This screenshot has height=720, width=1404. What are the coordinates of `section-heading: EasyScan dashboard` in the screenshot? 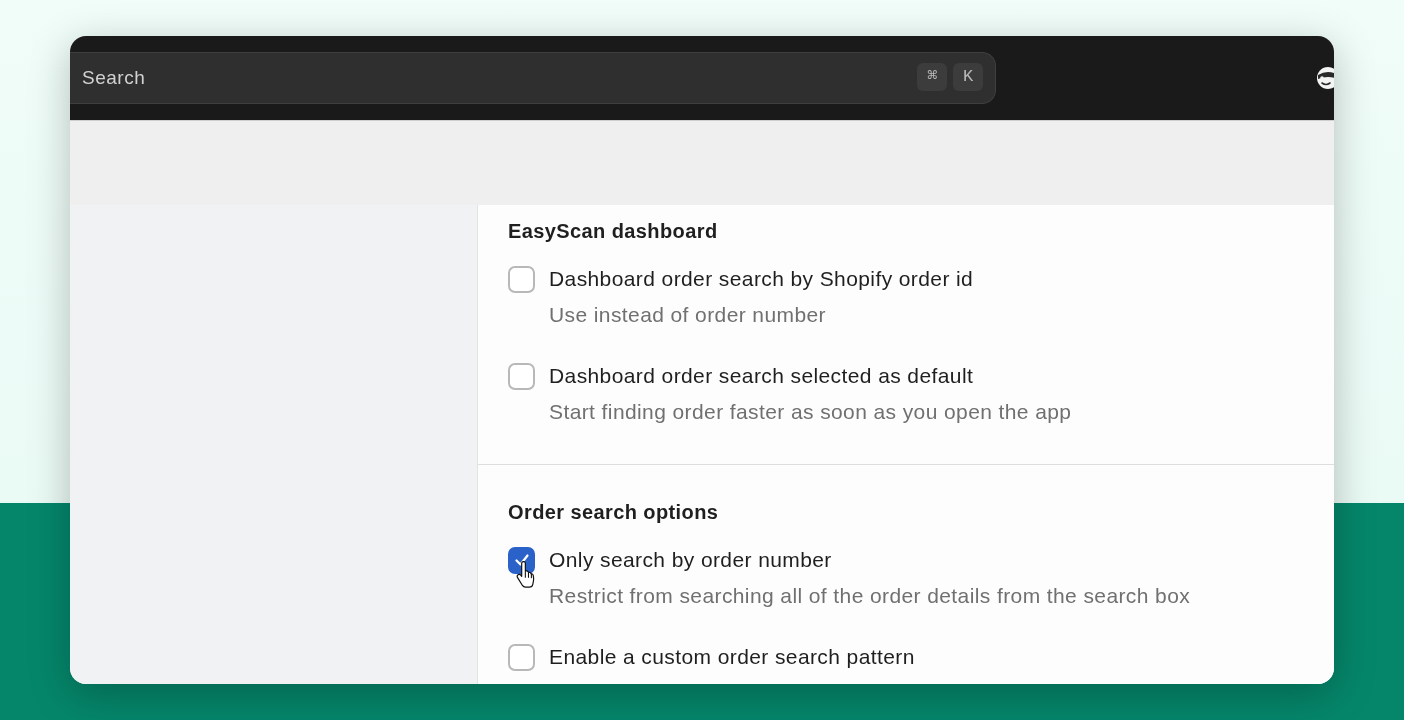 It's located at (613, 231).